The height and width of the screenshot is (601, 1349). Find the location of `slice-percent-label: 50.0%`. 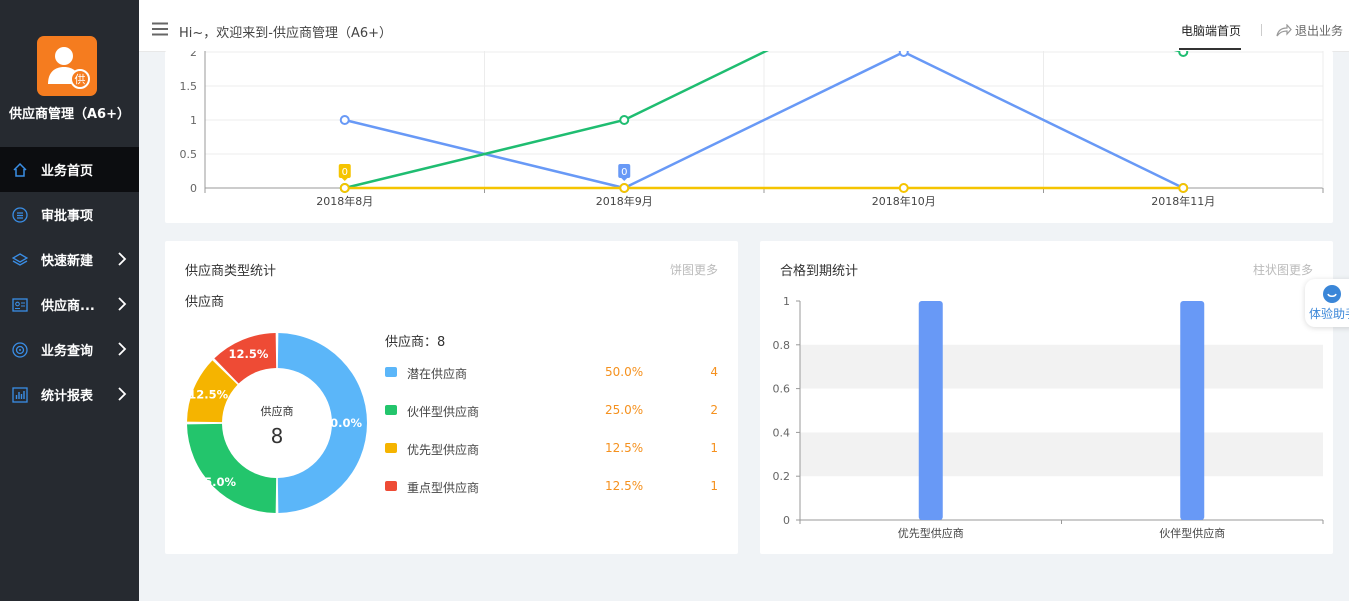

slice-percent-label: 50.0% is located at coordinates (342, 423).